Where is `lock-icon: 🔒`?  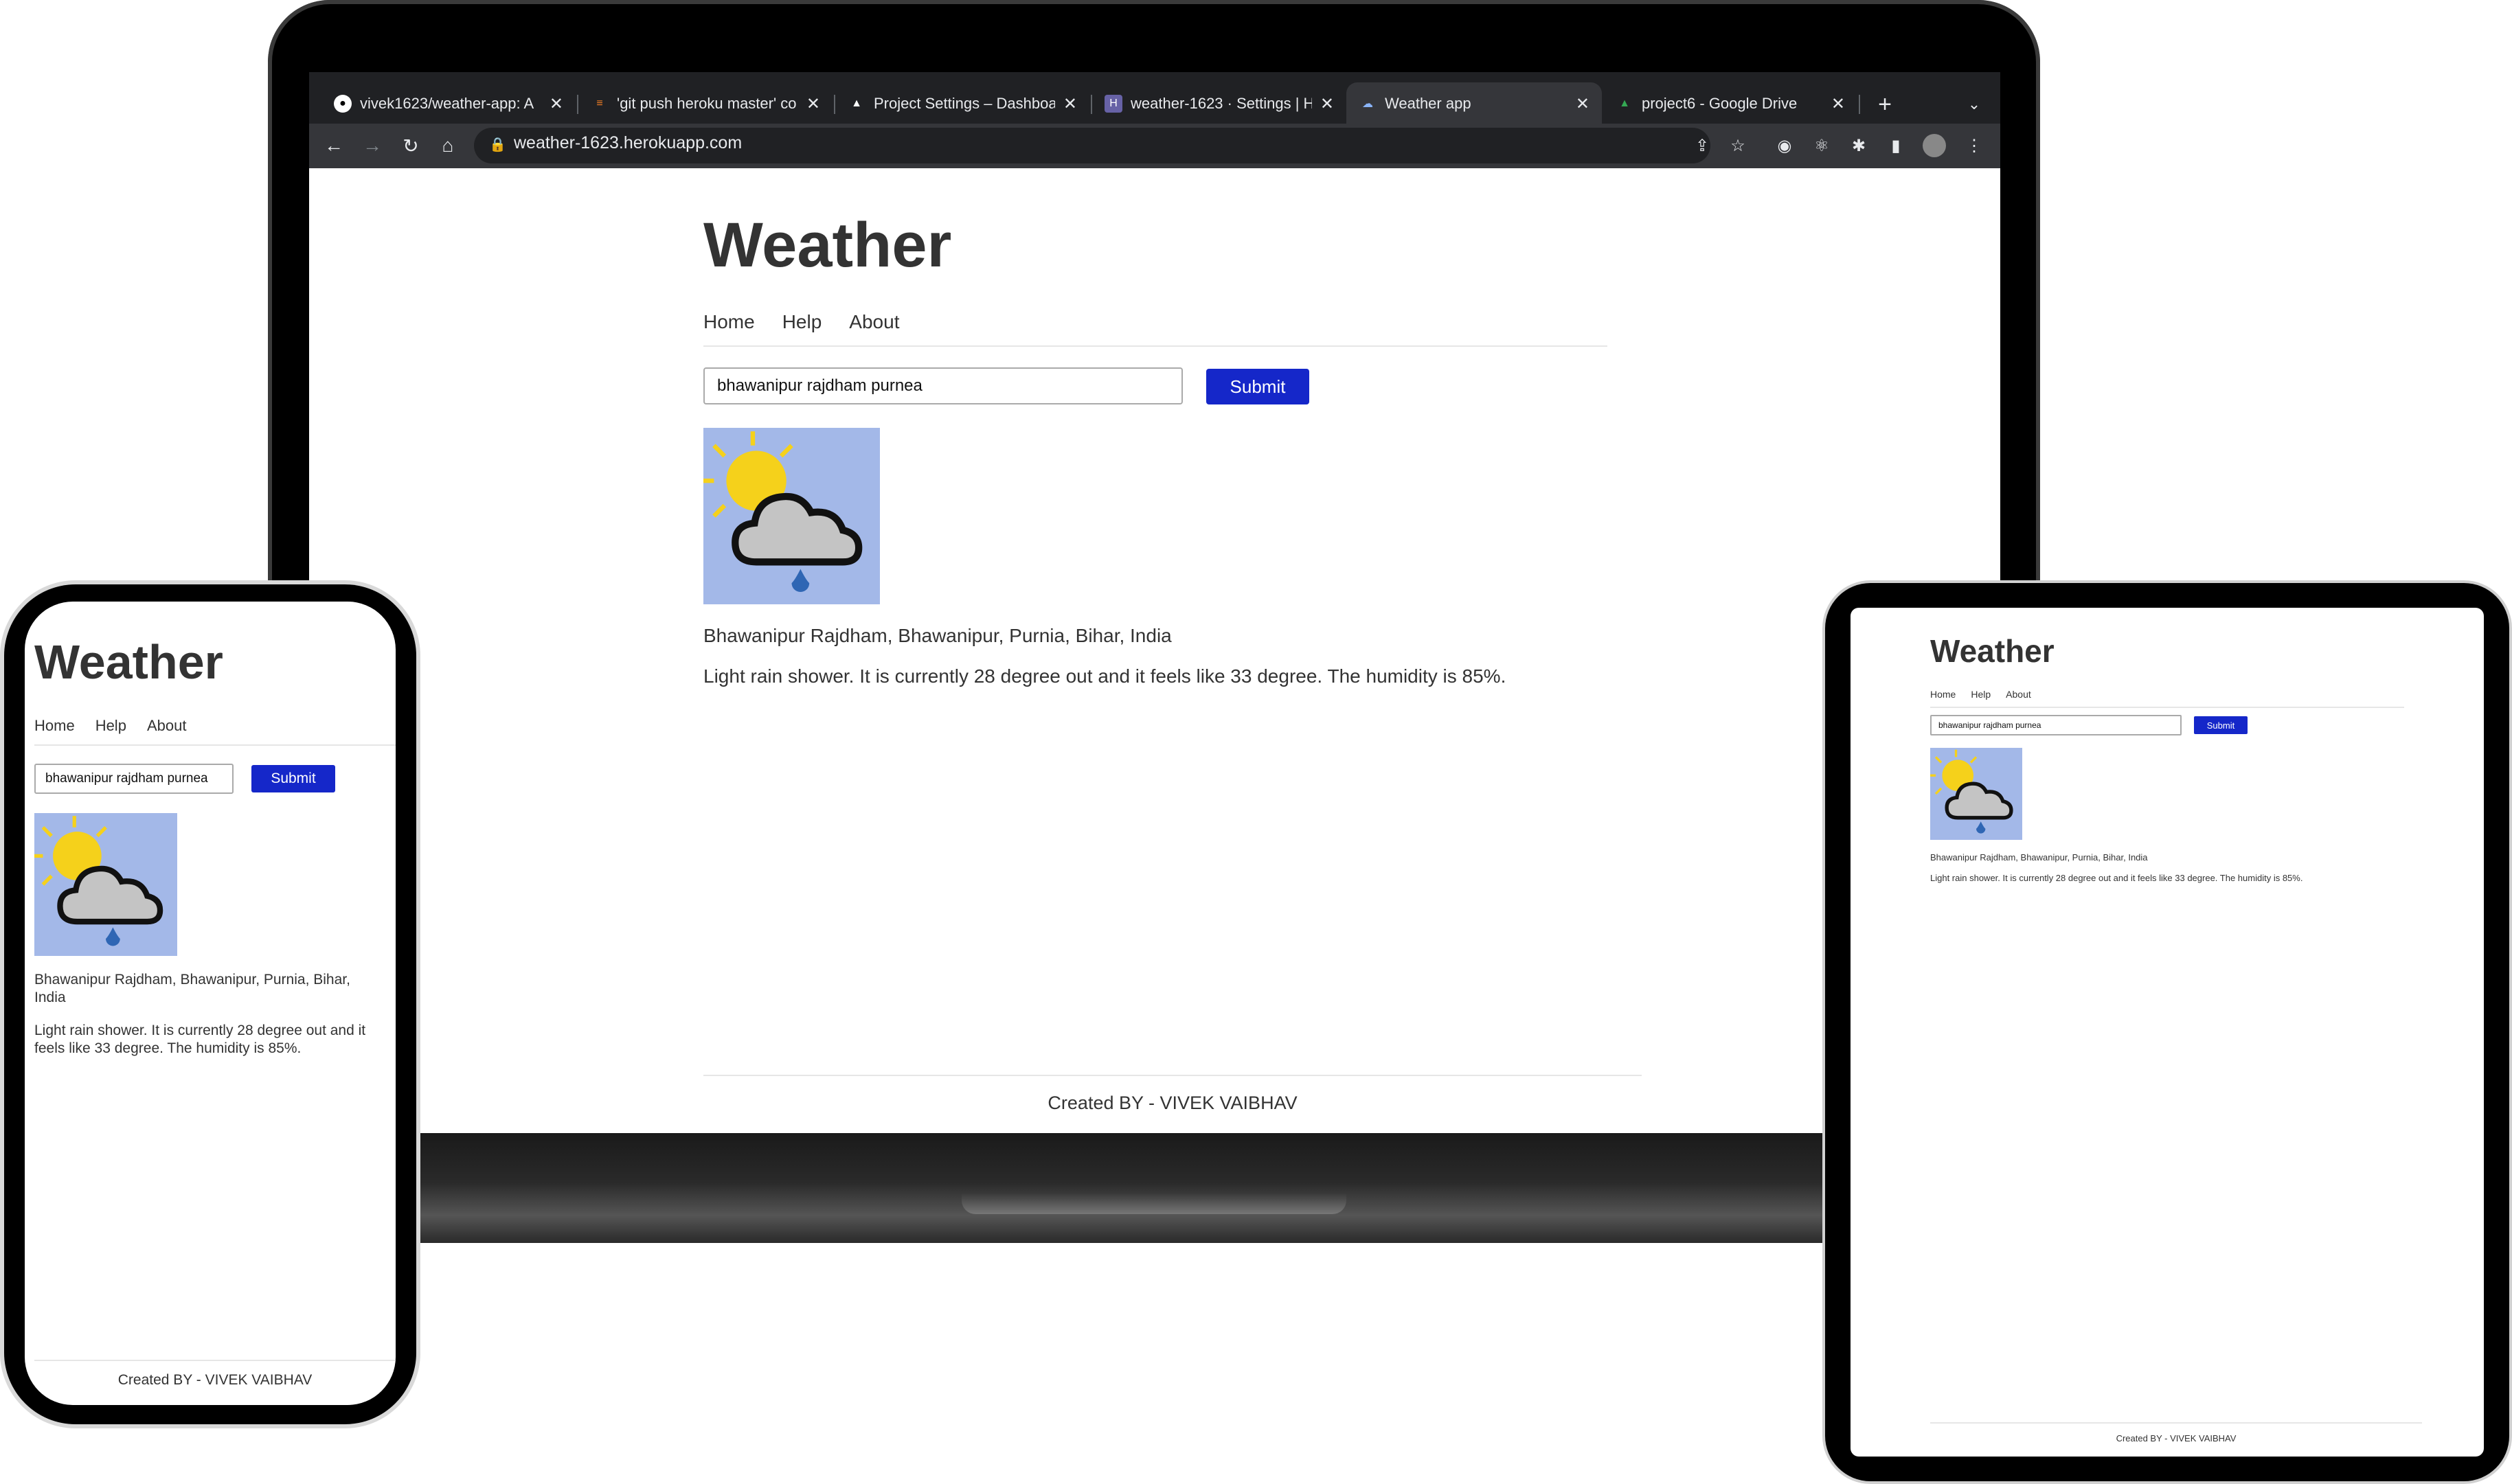 lock-icon: 🔒 is located at coordinates (498, 145).